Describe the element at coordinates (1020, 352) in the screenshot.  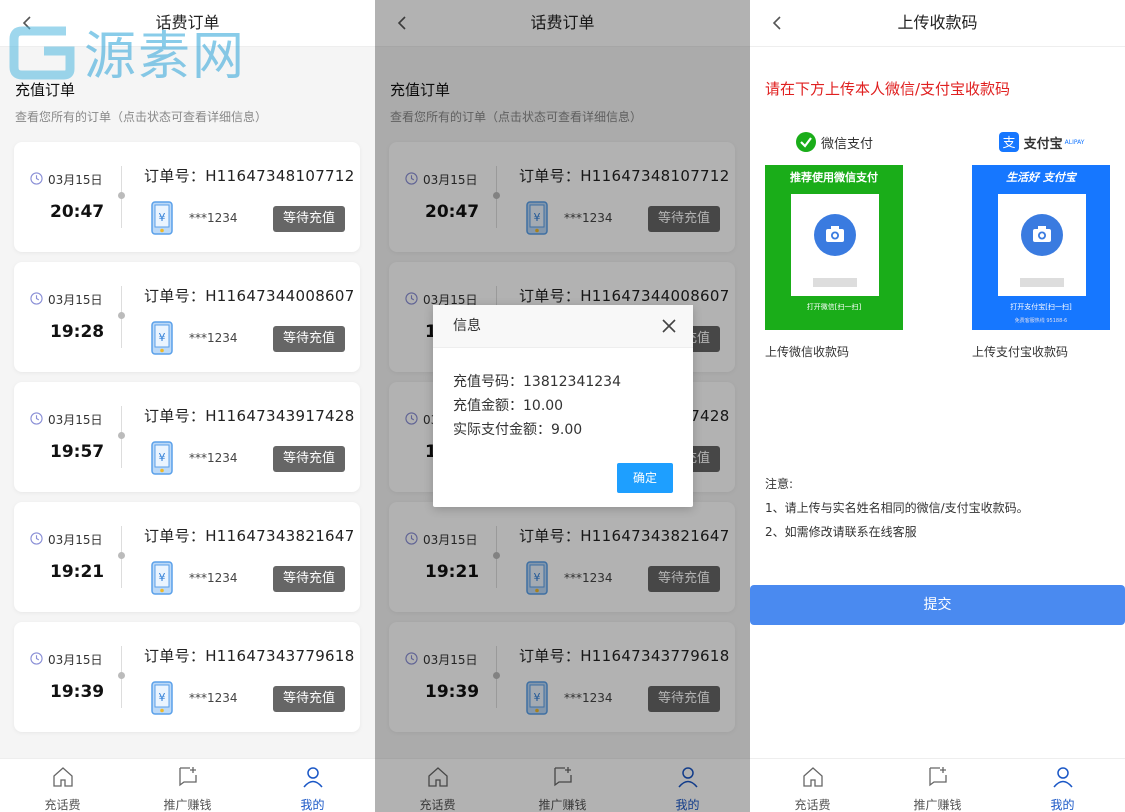
I see `alipay-upload-label: 上传支付宝收款码` at that location.